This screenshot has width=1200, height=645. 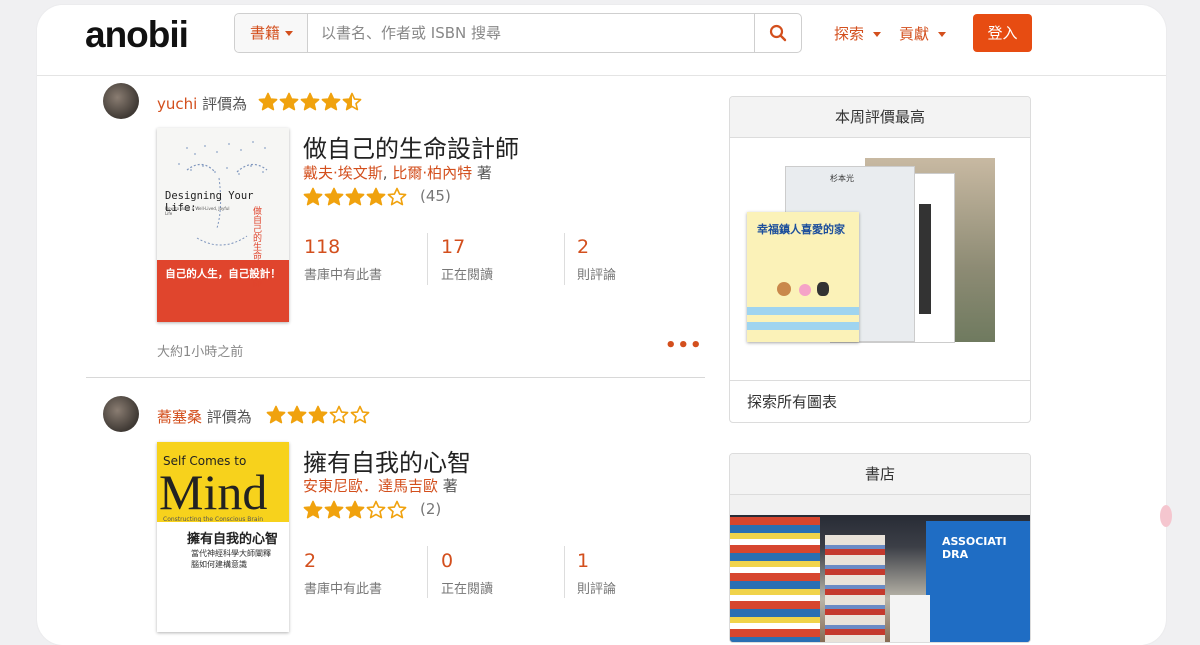 I want to click on review-header: 蕎塞桑 評價為, so click(x=204, y=416).